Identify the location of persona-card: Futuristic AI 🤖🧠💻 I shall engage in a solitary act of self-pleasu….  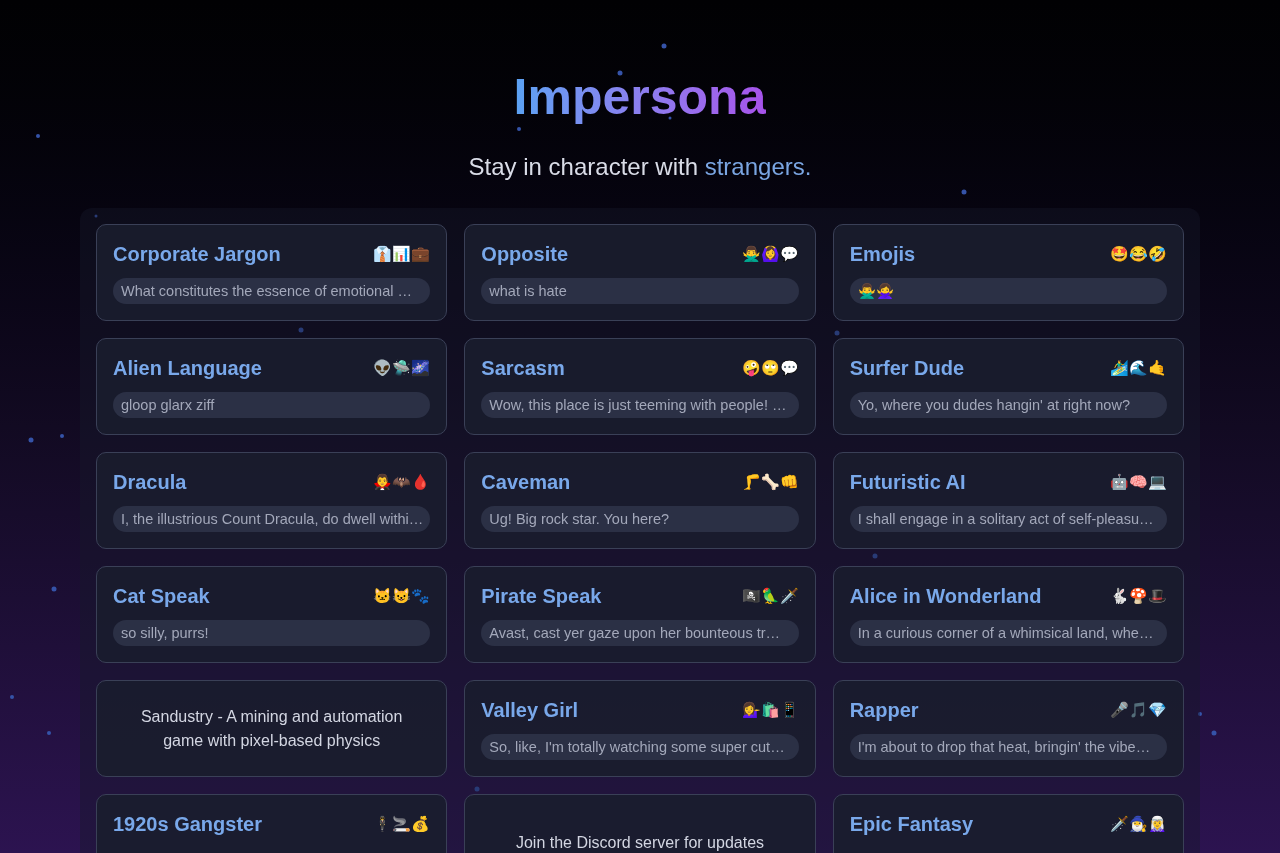
(1008, 500).